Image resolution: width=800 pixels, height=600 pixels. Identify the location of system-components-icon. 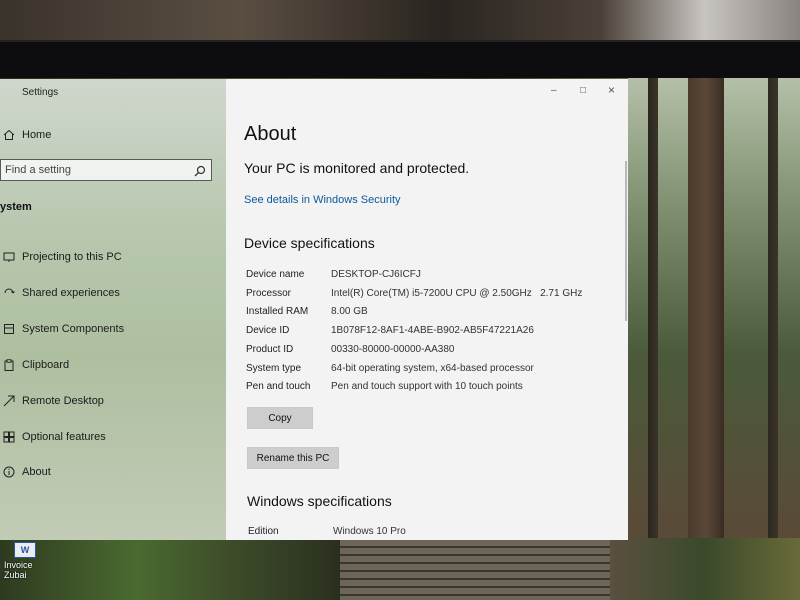
(9, 329).